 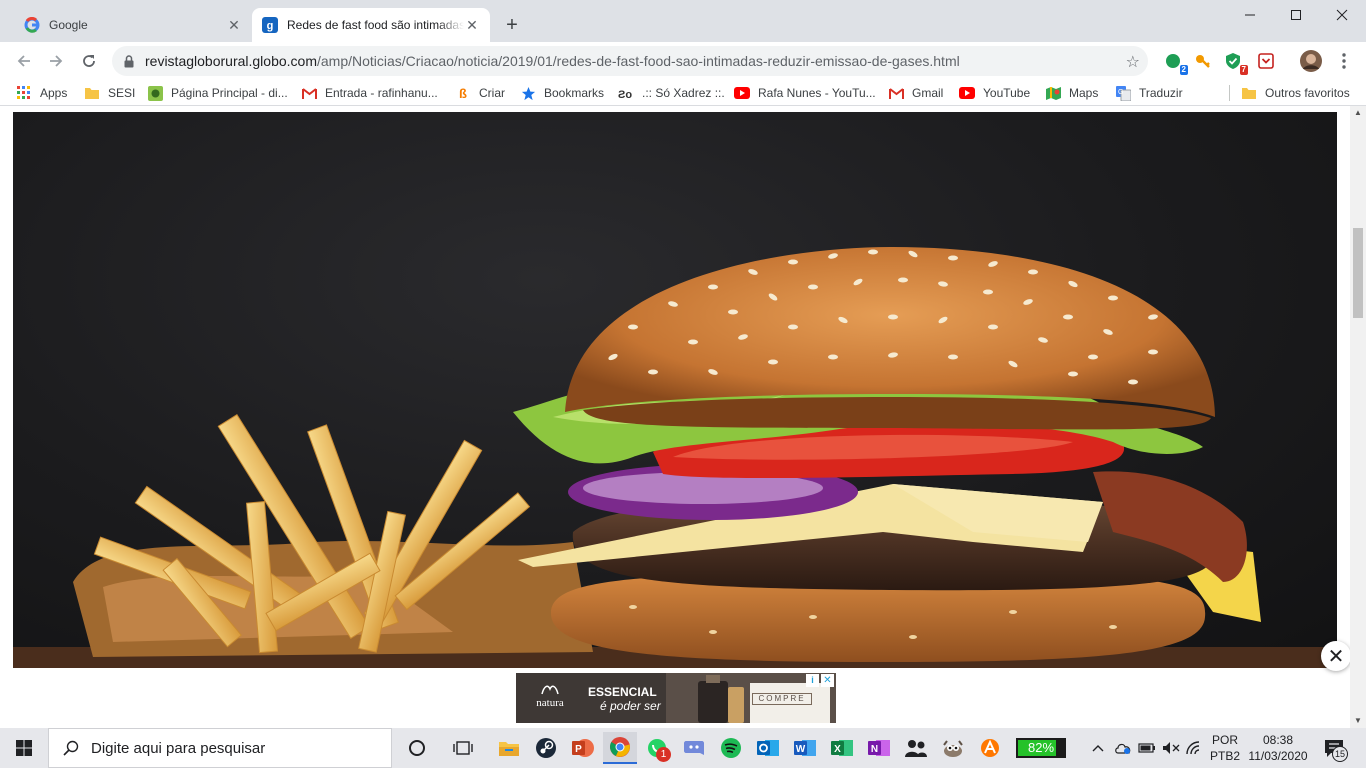 What do you see at coordinates (56, 61) in the screenshot?
I see `forward-icon` at bounding box center [56, 61].